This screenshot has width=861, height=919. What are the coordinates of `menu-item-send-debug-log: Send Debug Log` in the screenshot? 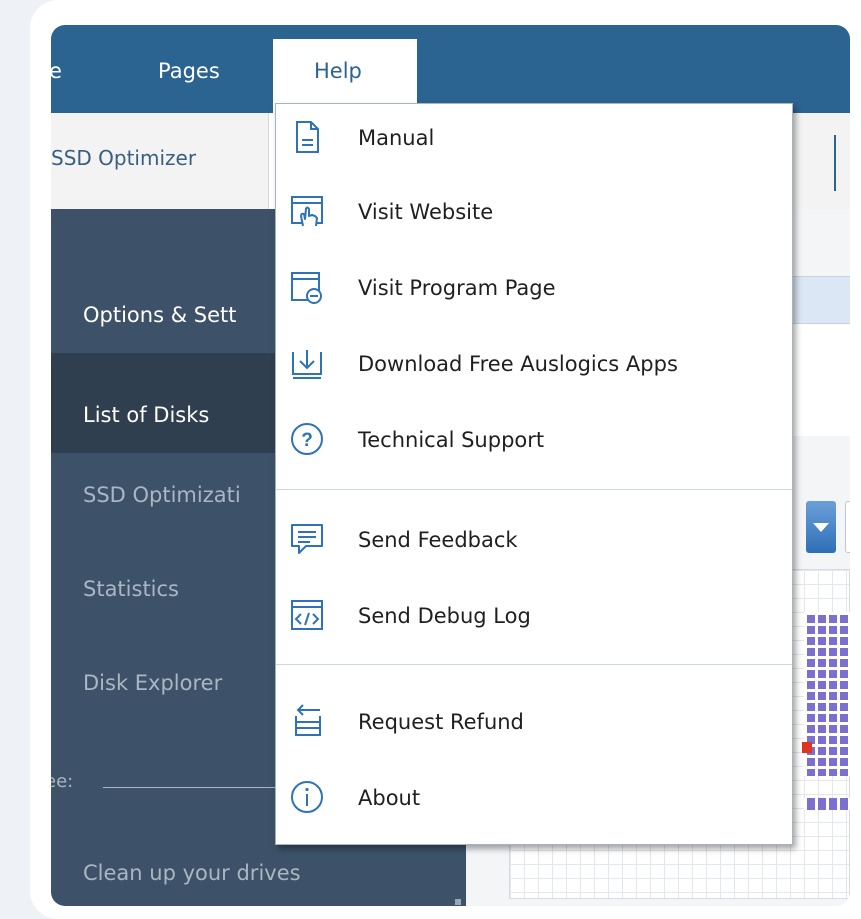 It's located at (534, 618).